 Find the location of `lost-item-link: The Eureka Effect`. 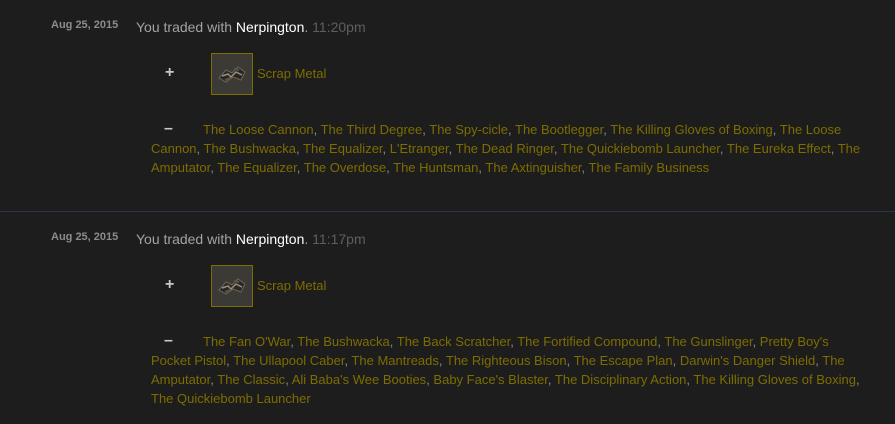

lost-item-link: The Eureka Effect is located at coordinates (779, 148).